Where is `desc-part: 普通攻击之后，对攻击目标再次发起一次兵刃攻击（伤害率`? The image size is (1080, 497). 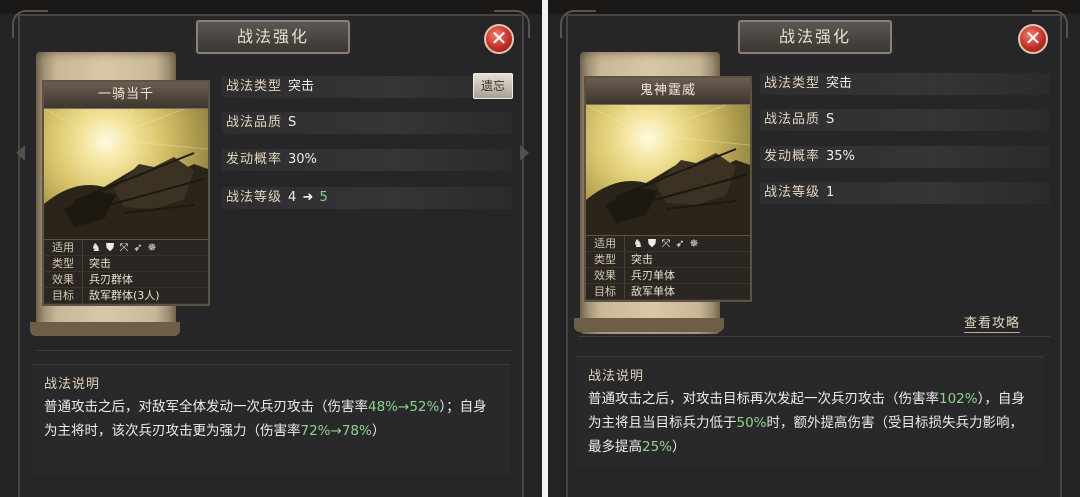 desc-part: 普通攻击之后，对攻击目标再次发起一次兵刃攻击（伤害率 is located at coordinates (763, 399).